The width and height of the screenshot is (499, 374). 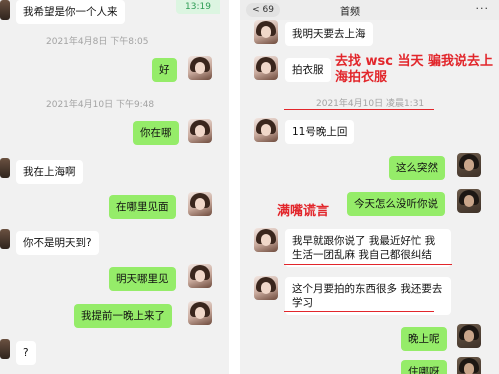 What do you see at coordinates (308, 70) in the screenshot?
I see `message-bubble-in: 拍衣服` at bounding box center [308, 70].